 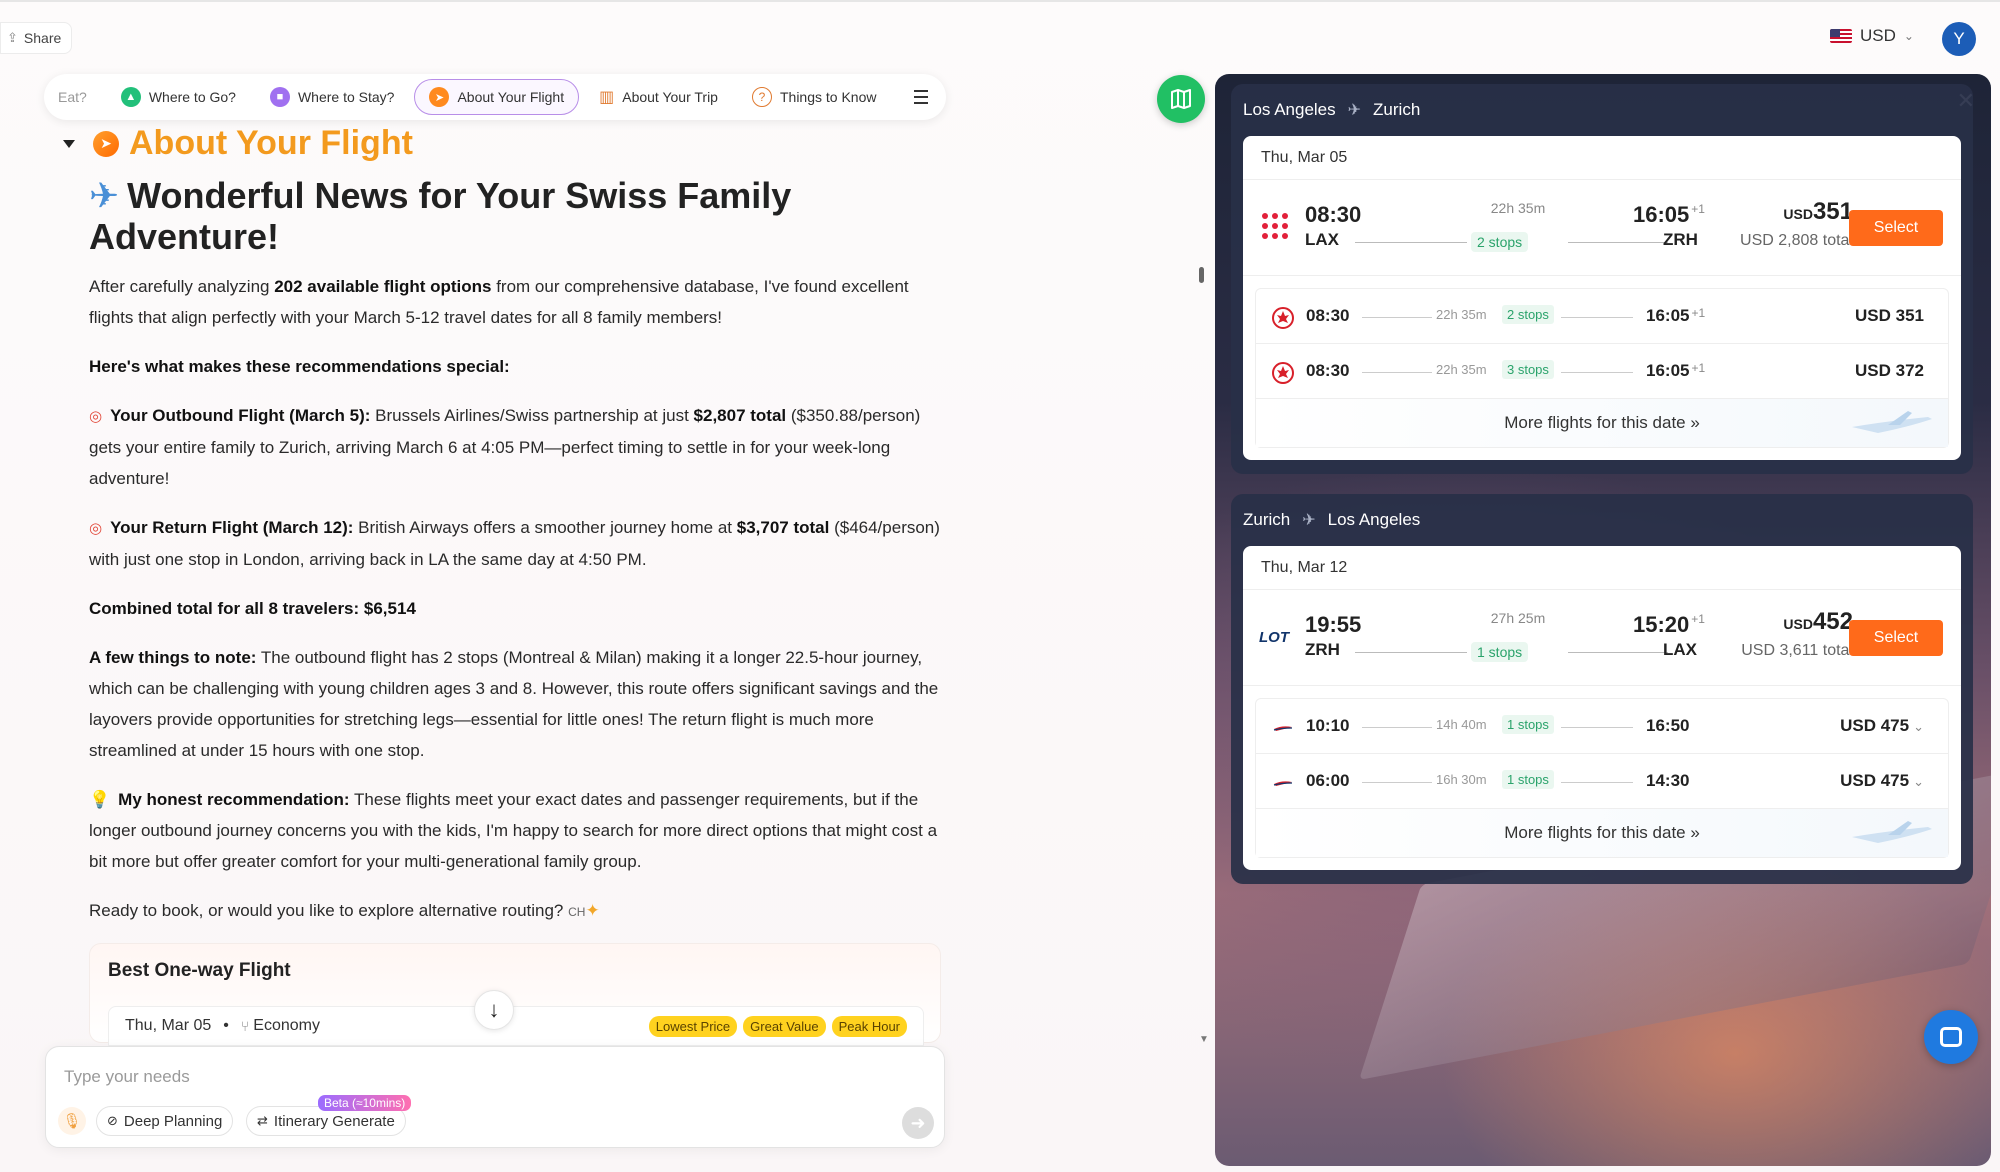 What do you see at coordinates (1528, 779) in the screenshot?
I see `alt-stops-badge: 1 stops` at bounding box center [1528, 779].